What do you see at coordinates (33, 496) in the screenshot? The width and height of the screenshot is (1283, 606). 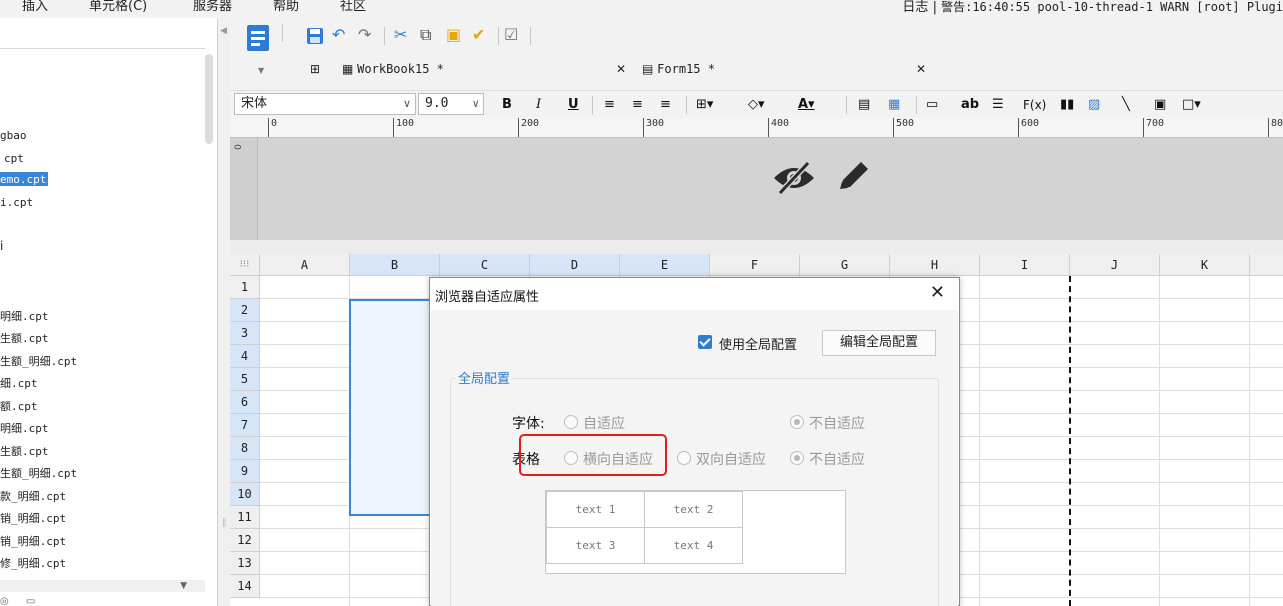 I see `tree-item: 款_明细.cpt` at bounding box center [33, 496].